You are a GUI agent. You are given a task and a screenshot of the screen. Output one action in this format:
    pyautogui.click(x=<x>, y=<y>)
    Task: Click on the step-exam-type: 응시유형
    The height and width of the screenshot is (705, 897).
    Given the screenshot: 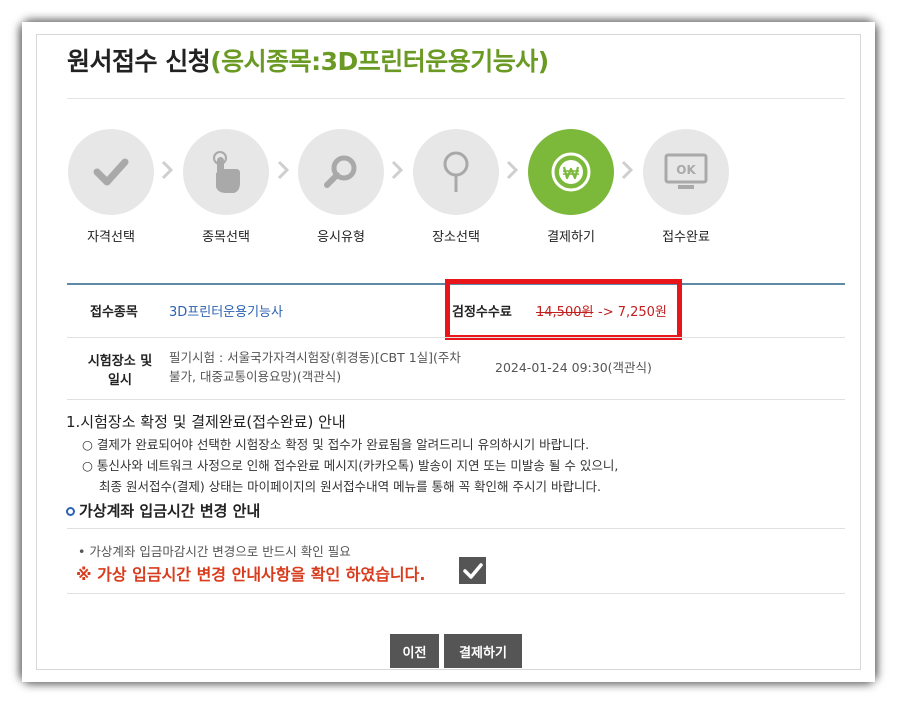 What is the action you would take?
    pyautogui.click(x=341, y=187)
    